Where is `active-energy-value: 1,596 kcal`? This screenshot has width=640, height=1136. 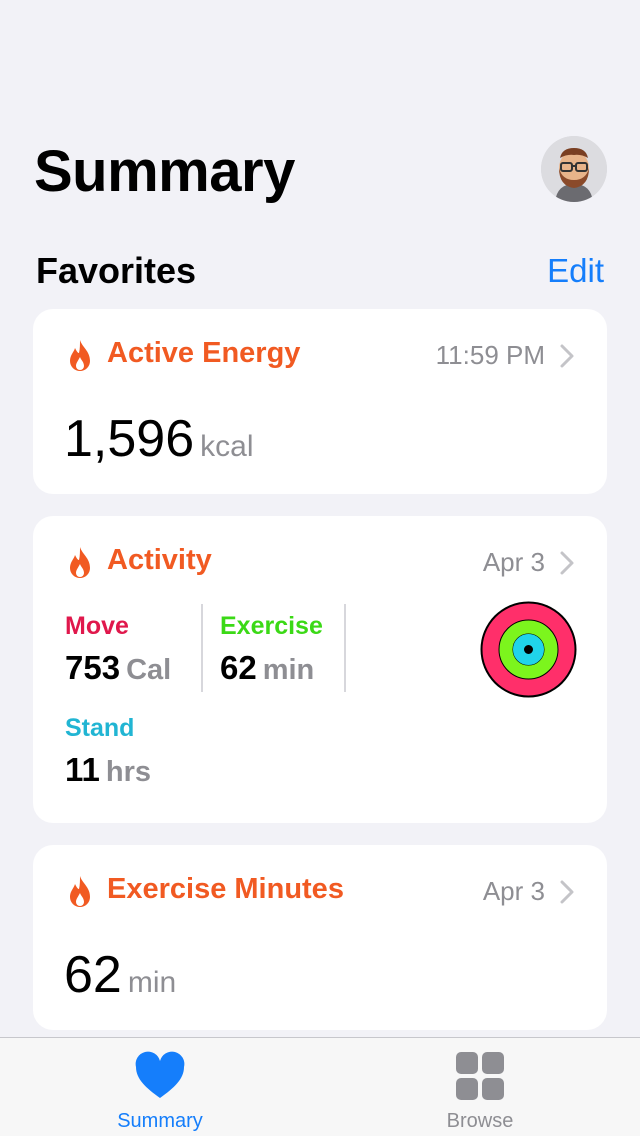 active-energy-value: 1,596 kcal is located at coordinates (159, 439).